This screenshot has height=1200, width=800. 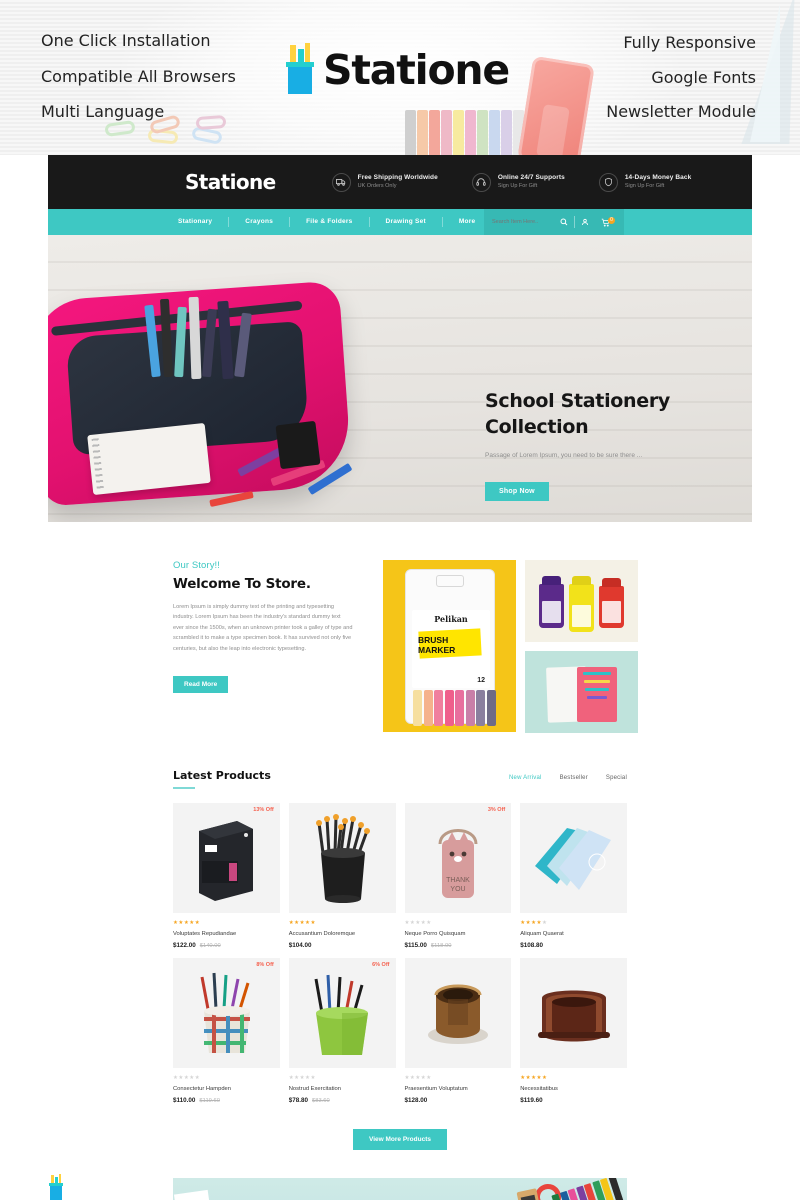 I want to click on promo-feature-newsletter: Newsletter Module, so click(x=681, y=111).